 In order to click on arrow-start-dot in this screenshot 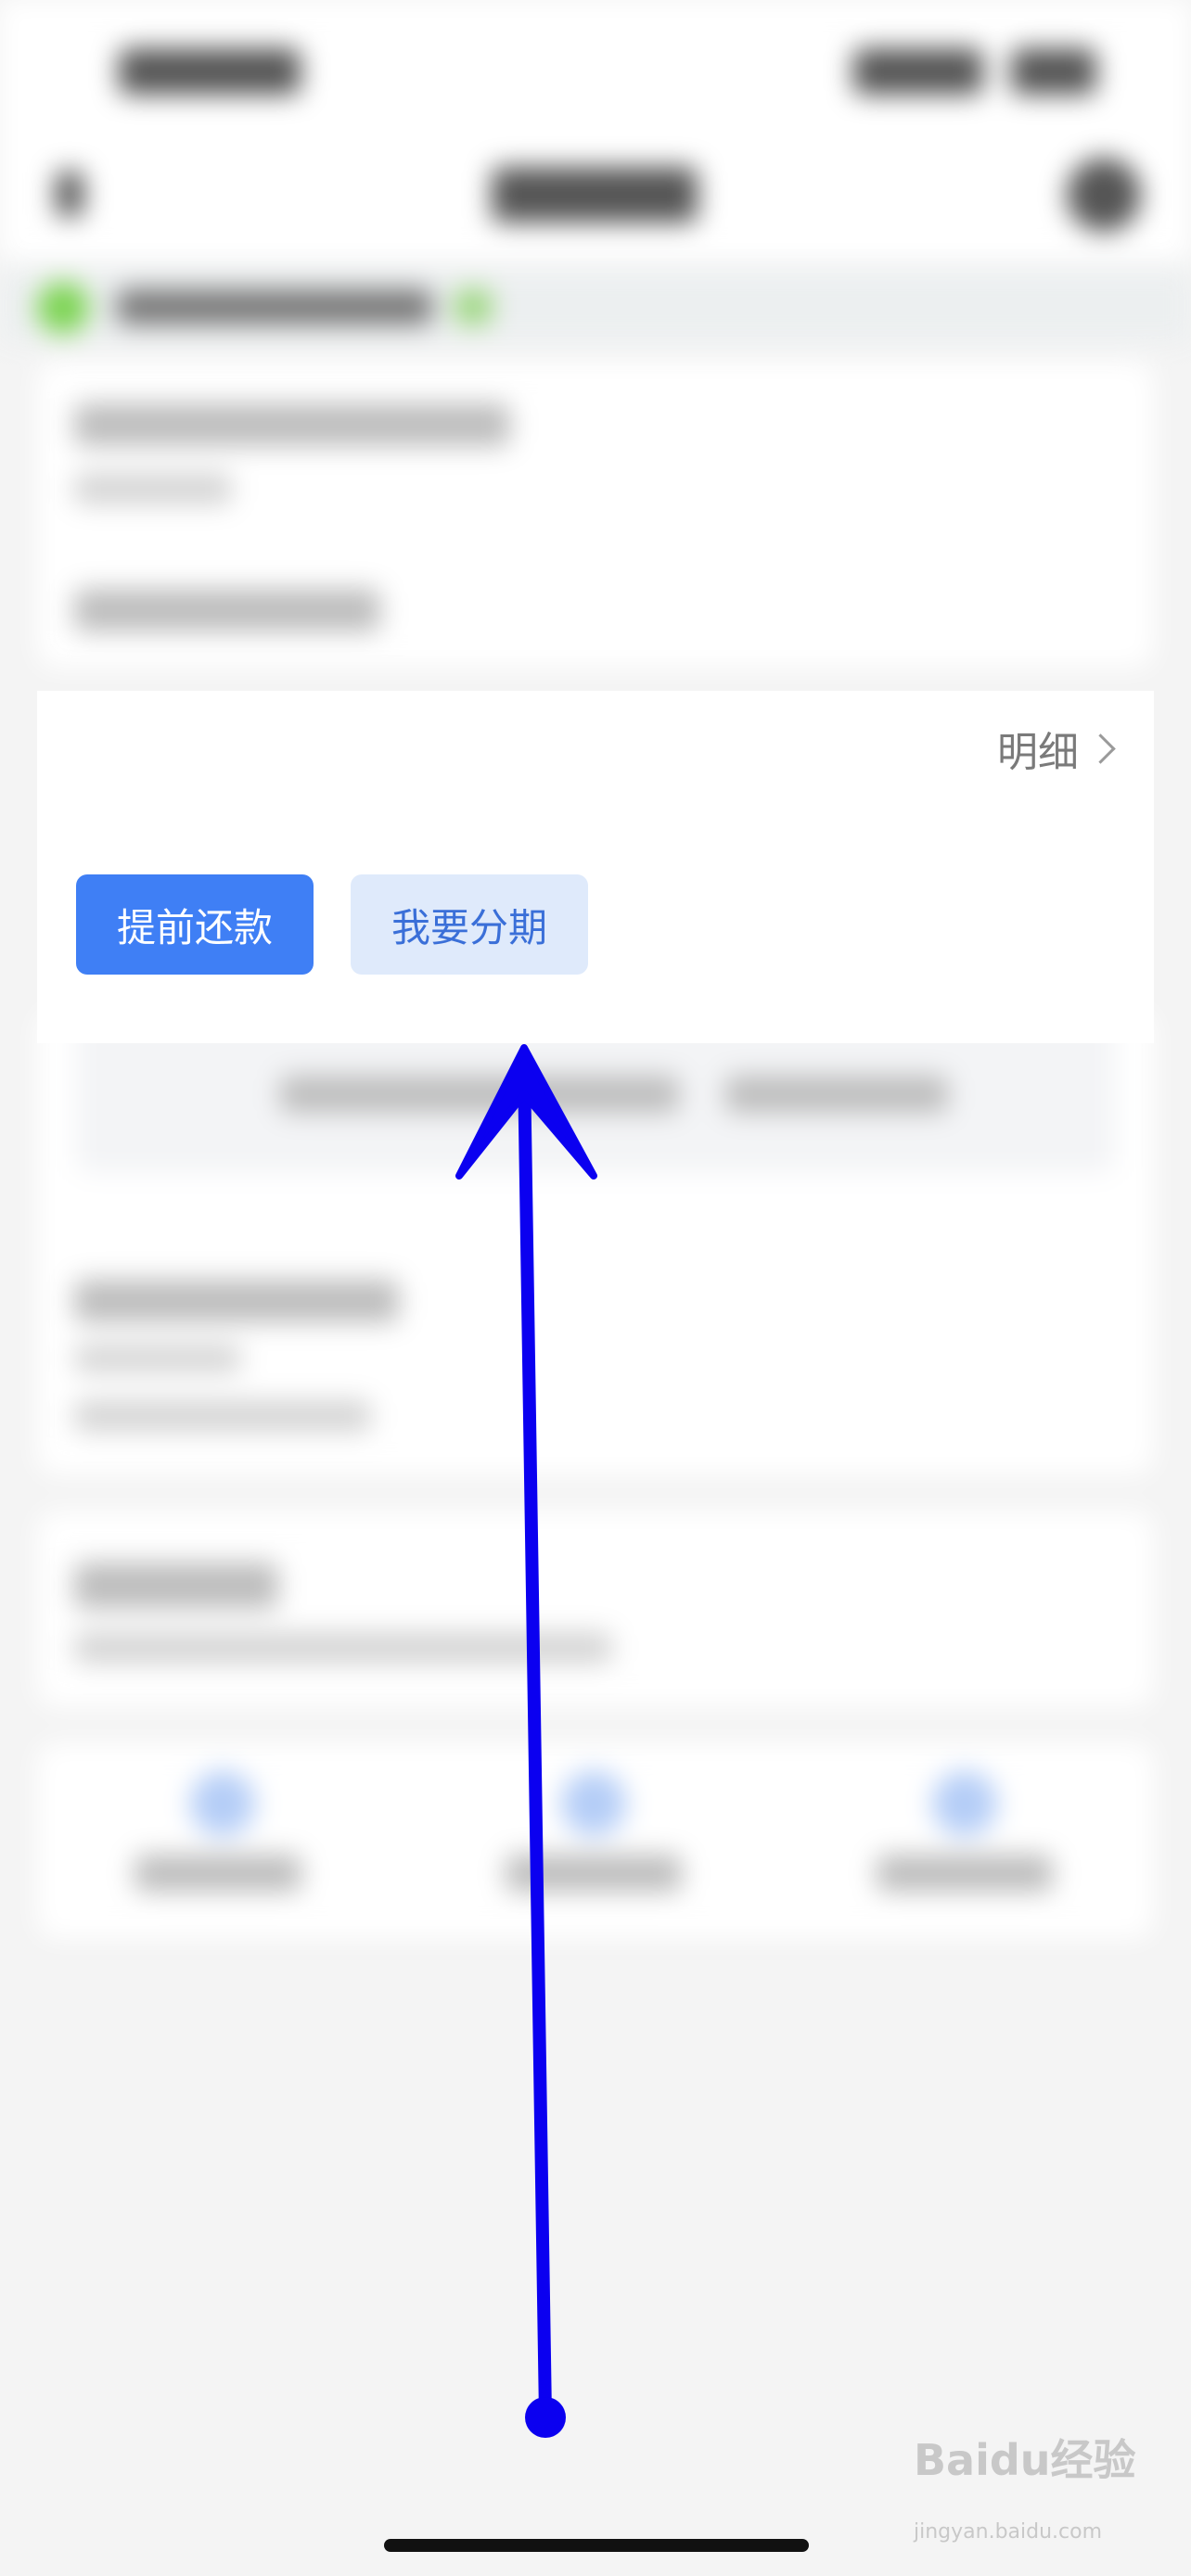, I will do `click(545, 2418)`.